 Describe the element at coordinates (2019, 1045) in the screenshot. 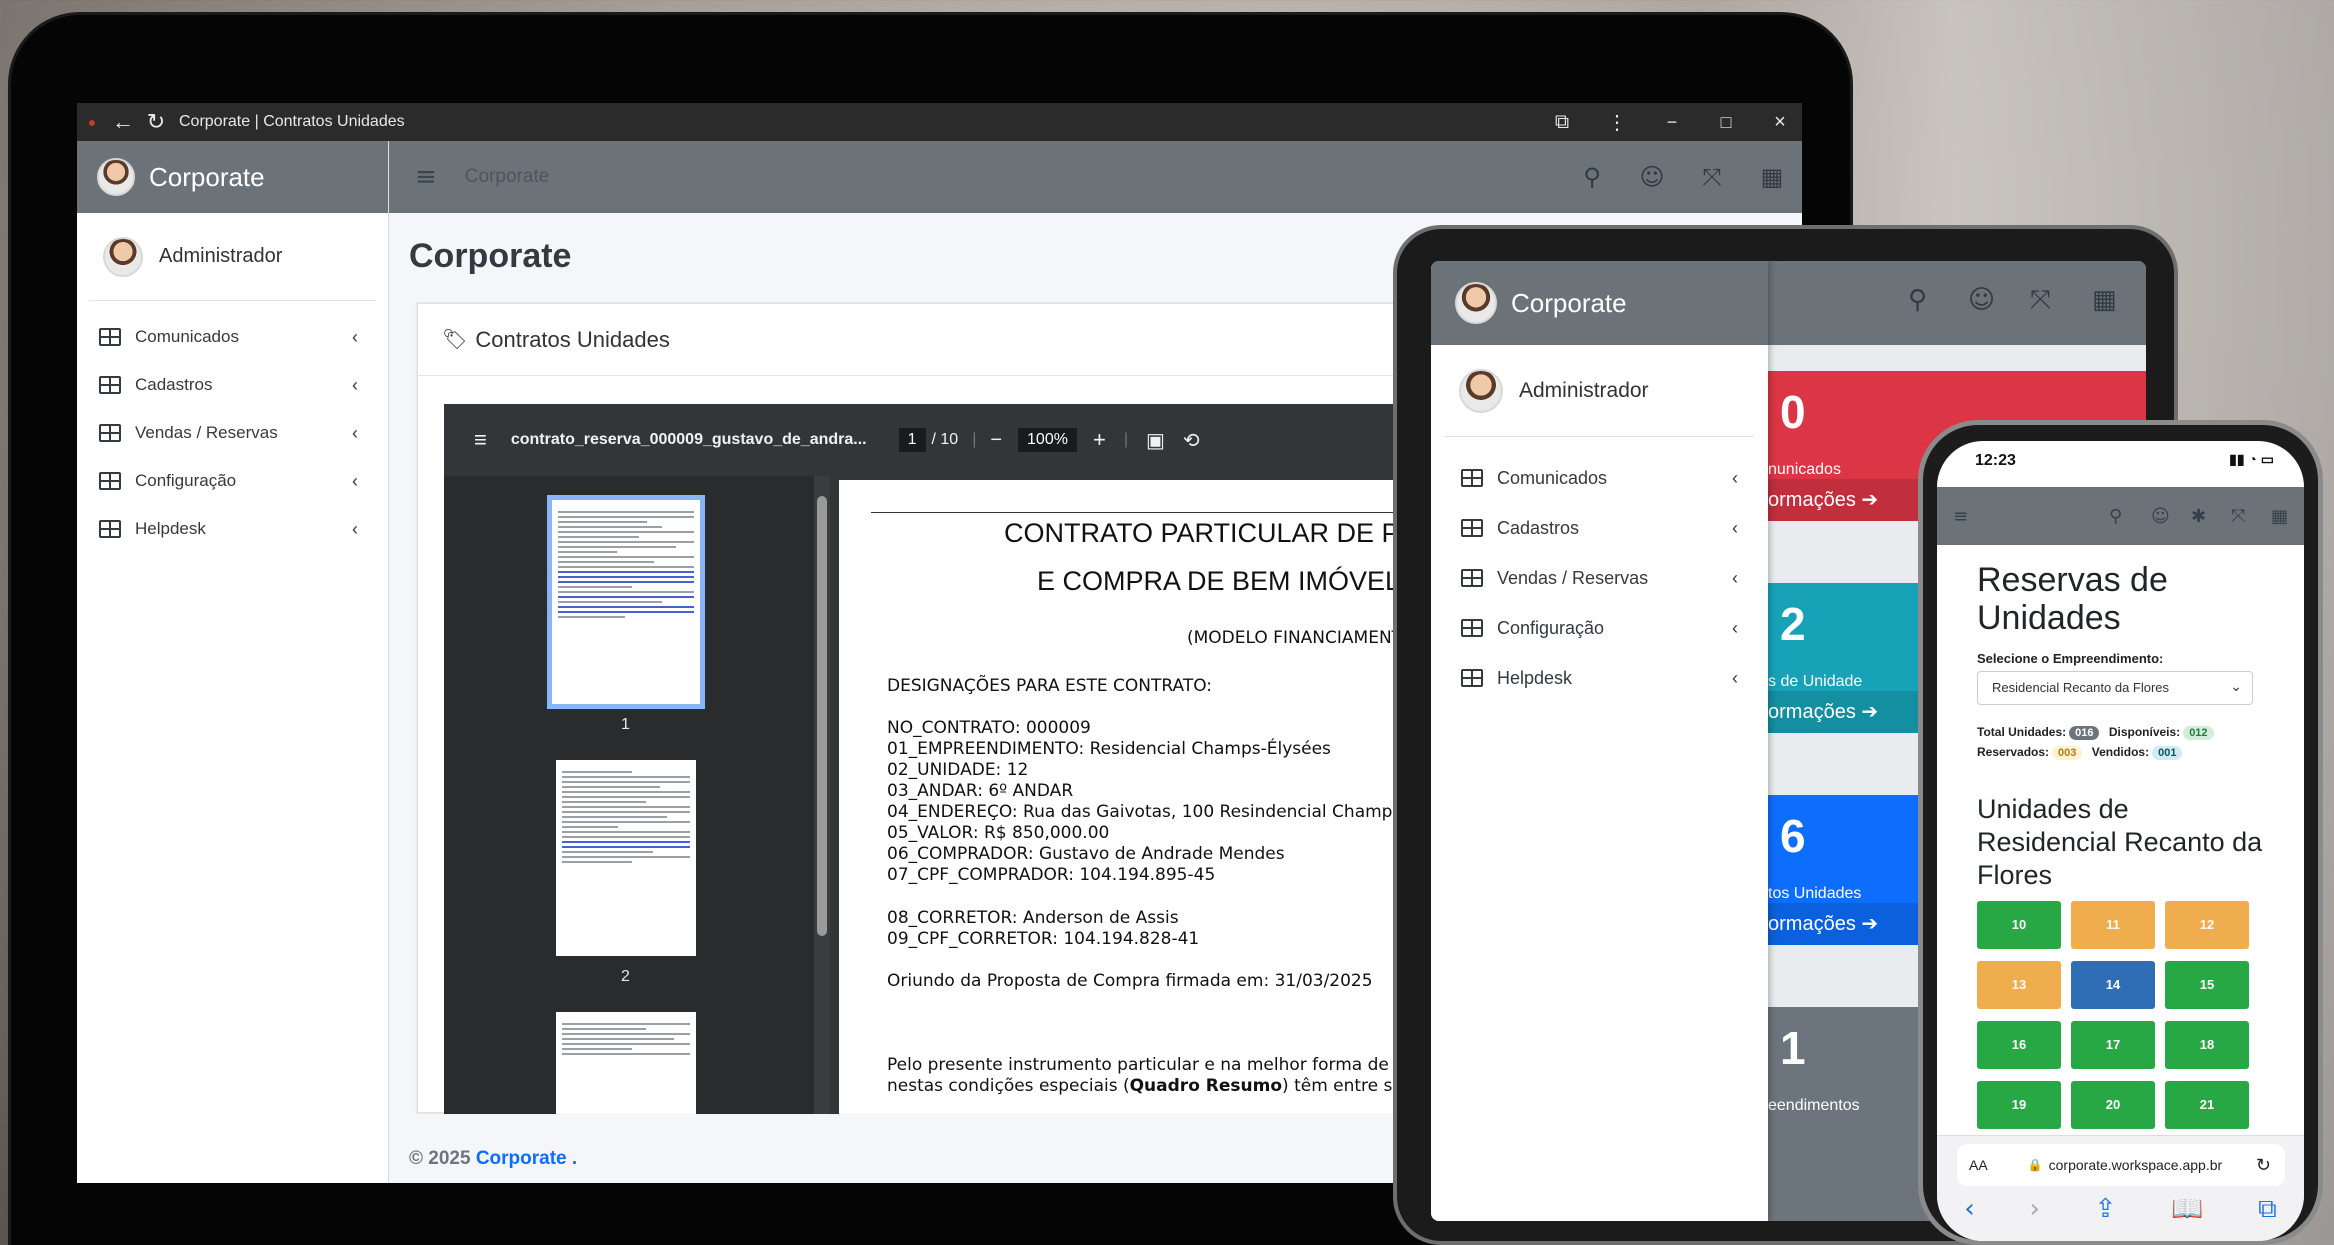

I see `unit-tile: 16` at that location.